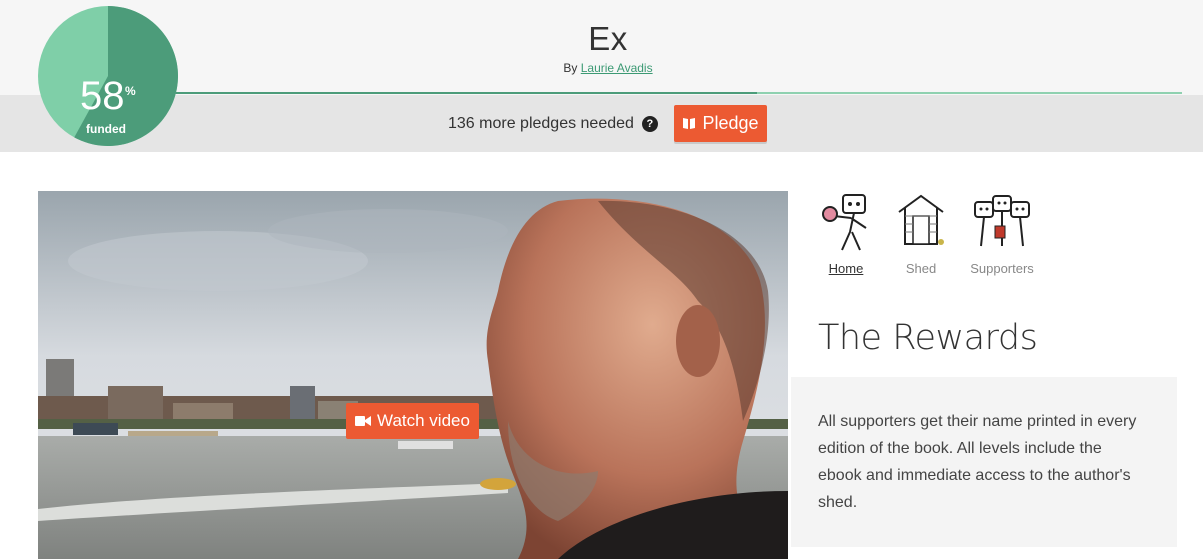 This screenshot has height=559, width=1203. What do you see at coordinates (570, 68) in the screenshot?
I see `byline-prefix: By` at bounding box center [570, 68].